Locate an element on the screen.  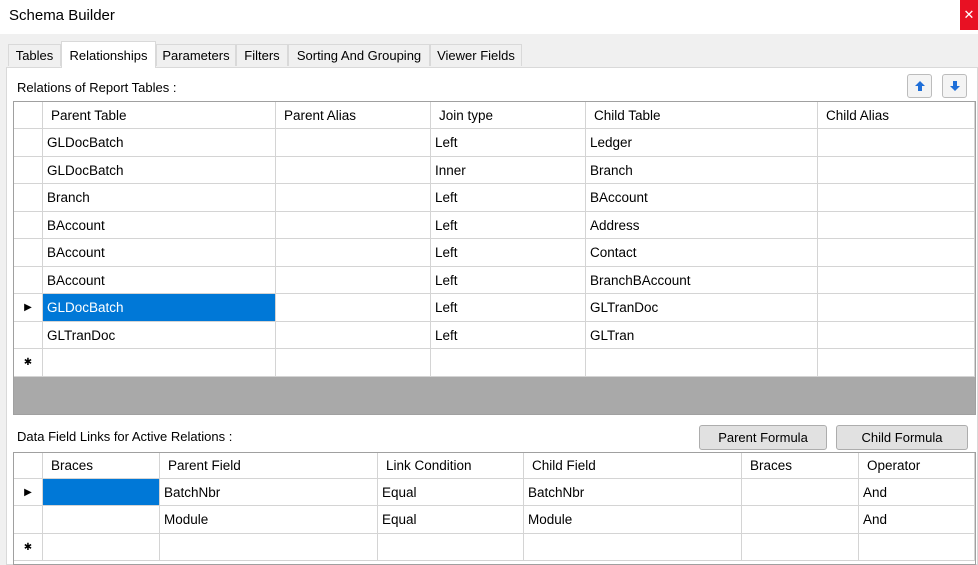
current-row-indicator-icon: ▶ is located at coordinates (28, 492).